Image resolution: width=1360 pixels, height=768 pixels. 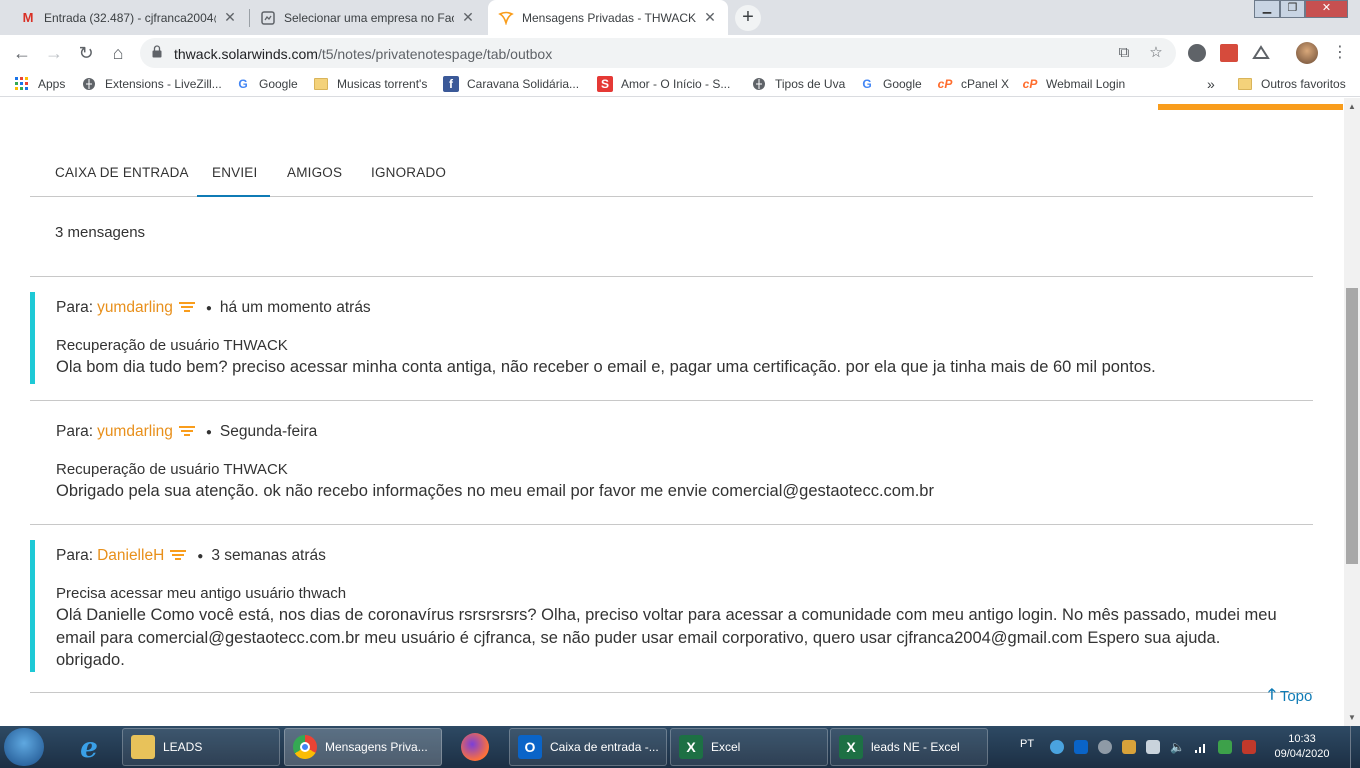 What do you see at coordinates (268, 555) in the screenshot?
I see `message-time: 3 semanas atrás` at bounding box center [268, 555].